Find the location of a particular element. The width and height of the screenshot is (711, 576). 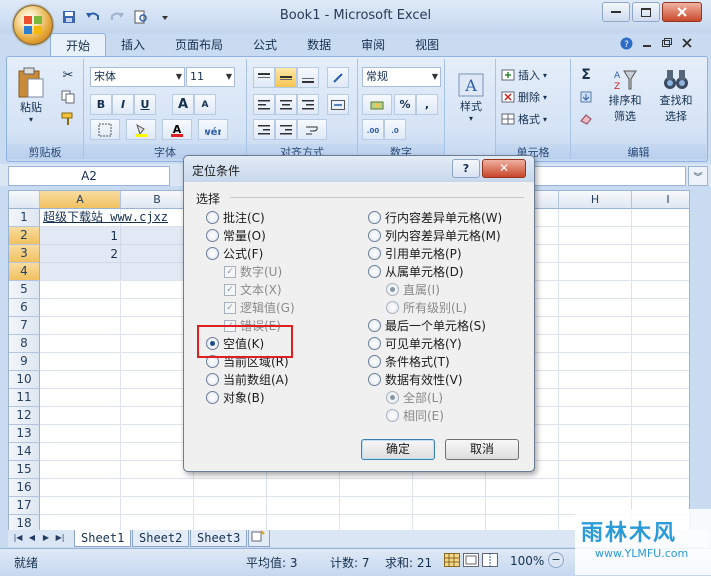

radio-options_left-9: 当前数组(A) is located at coordinates (247, 379).